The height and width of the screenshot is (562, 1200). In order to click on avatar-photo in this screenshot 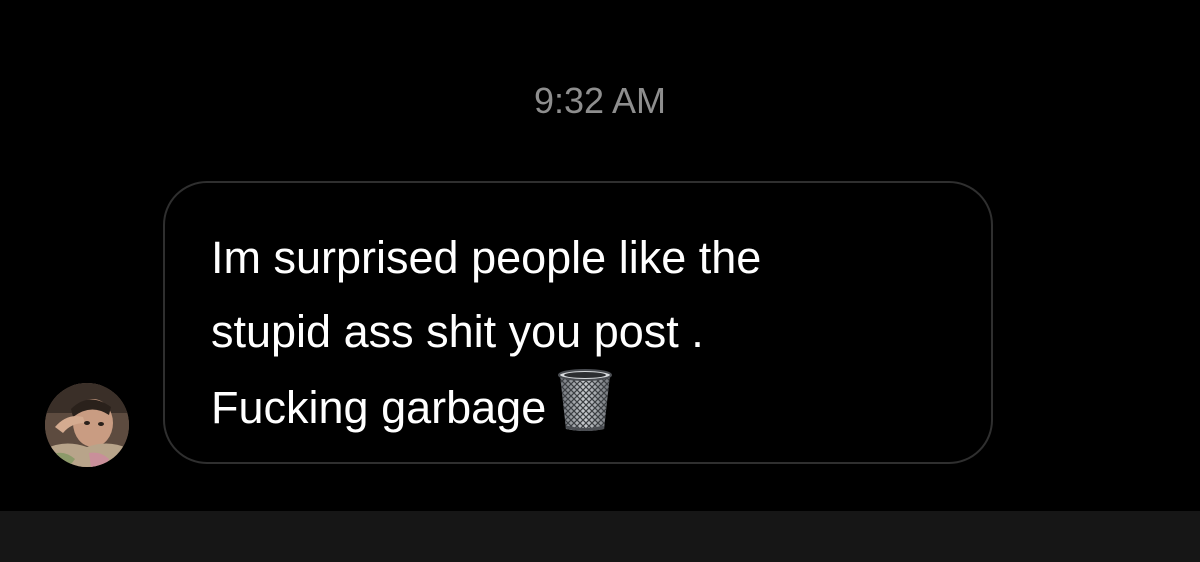, I will do `click(87, 425)`.